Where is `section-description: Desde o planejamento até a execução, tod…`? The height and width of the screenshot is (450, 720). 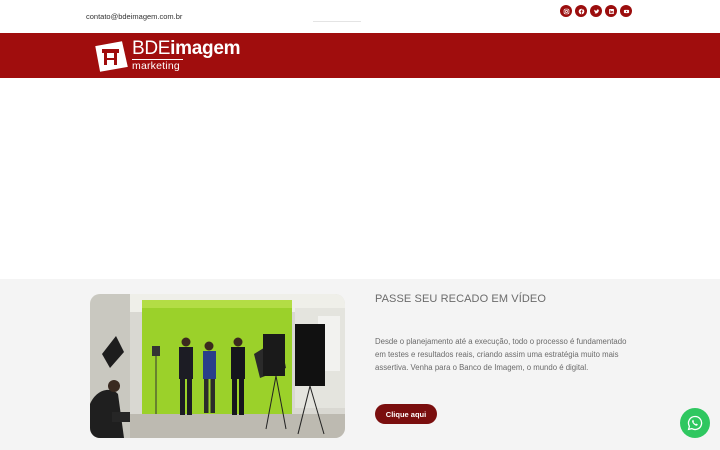
section-description: Desde o planejamento até a execução, tod… is located at coordinates (501, 354).